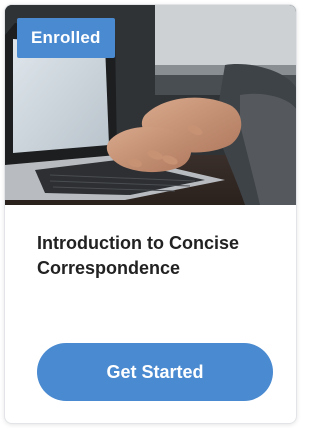 The height and width of the screenshot is (428, 320). Describe the element at coordinates (155, 372) in the screenshot. I see `get-started-button: Get Started` at that location.